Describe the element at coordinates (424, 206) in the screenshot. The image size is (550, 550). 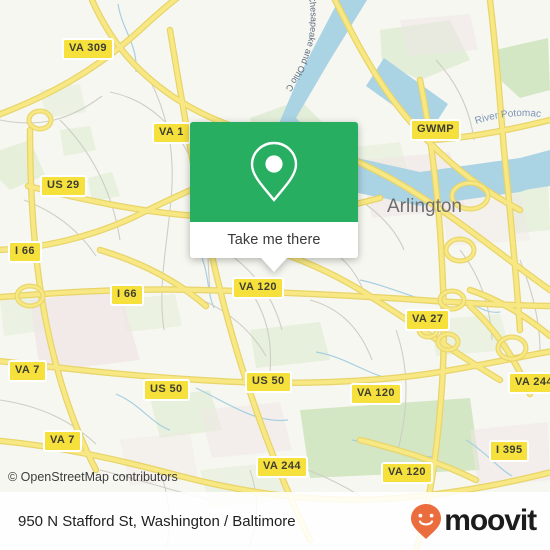
I see `place-label-arlington: Arlington` at that location.